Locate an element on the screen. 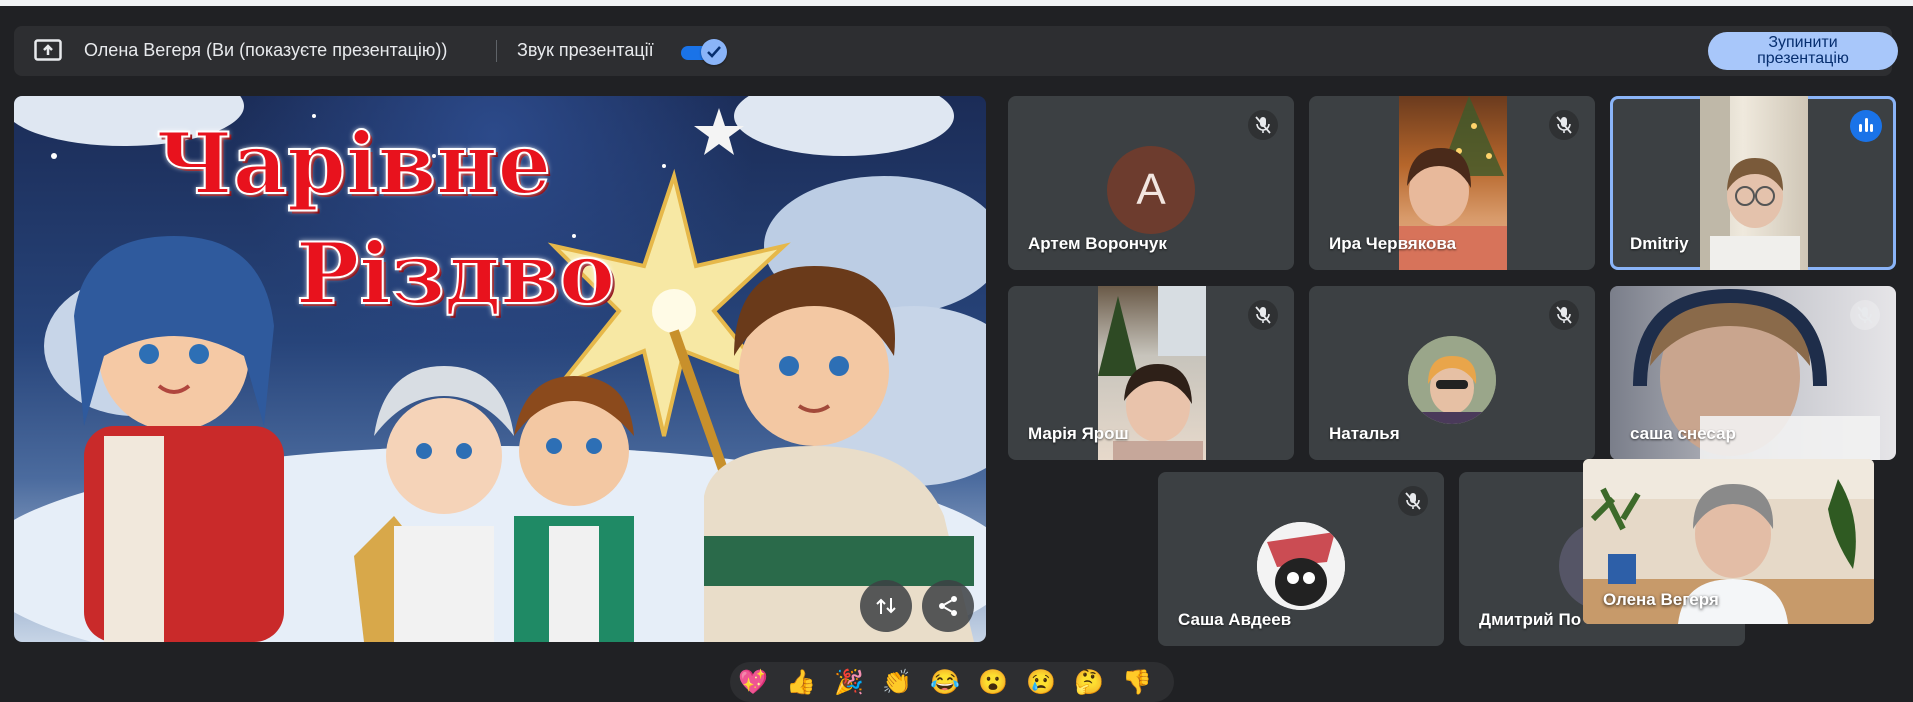 The width and height of the screenshot is (1913, 702). reaction-clap: 👏 is located at coordinates (897, 682).